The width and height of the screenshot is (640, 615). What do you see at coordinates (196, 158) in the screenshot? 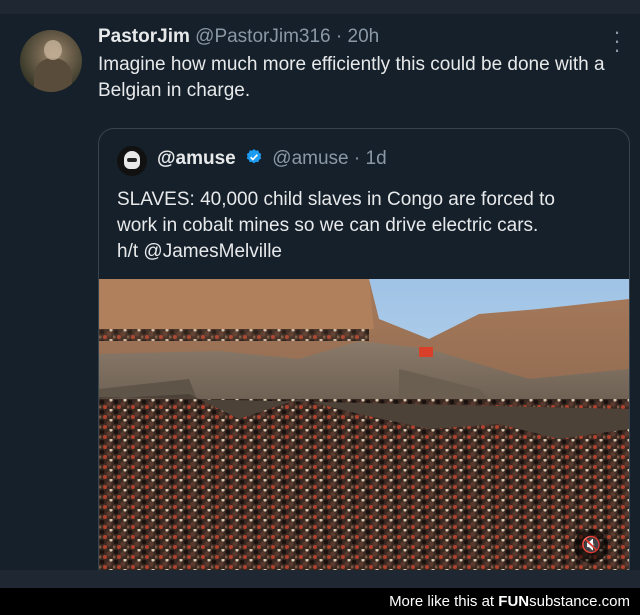
I see `quote-display-name: @amuse` at bounding box center [196, 158].